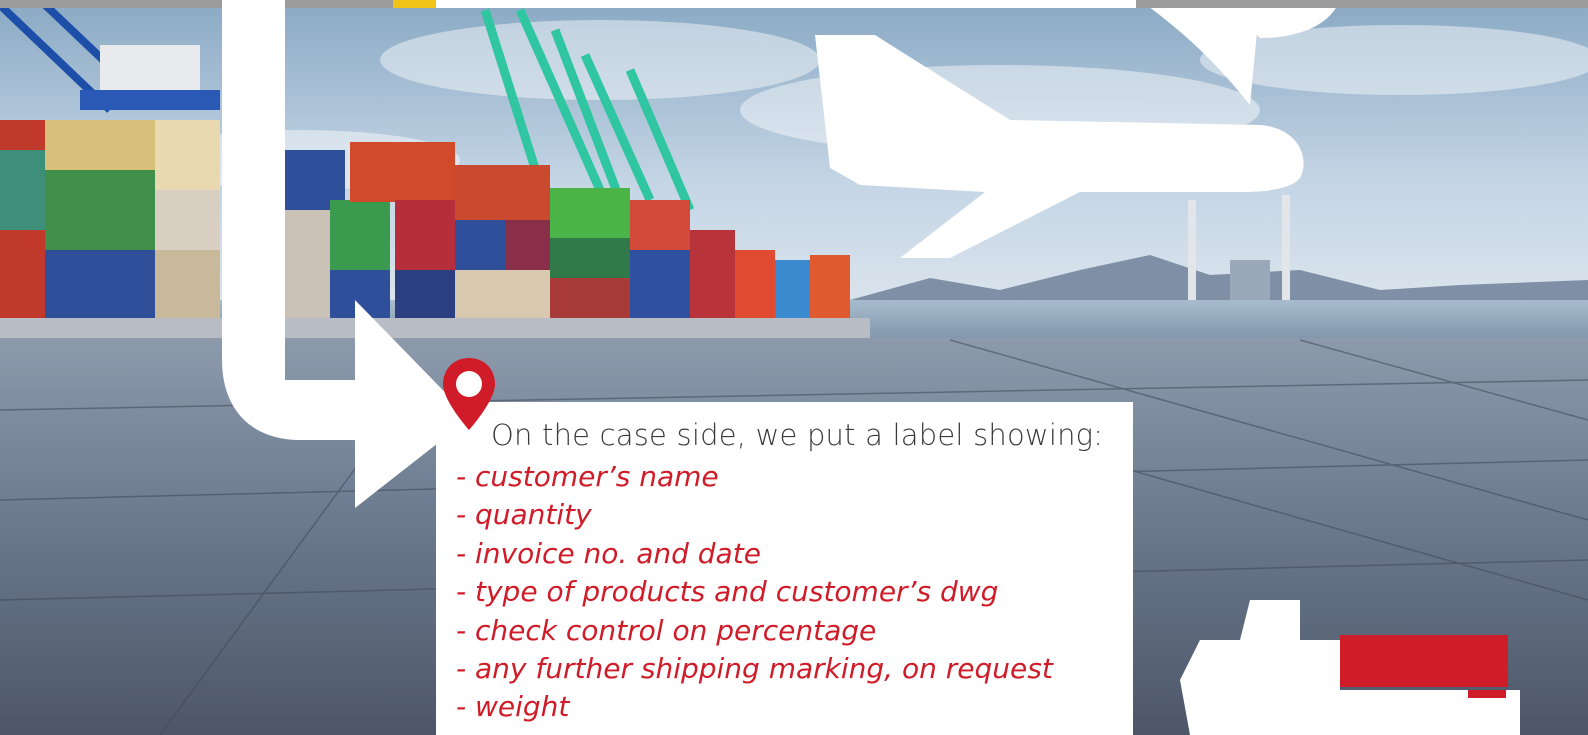 Image resolution: width=1588 pixels, height=735 pixels. I want to click on crane-cabin, so click(150, 67).